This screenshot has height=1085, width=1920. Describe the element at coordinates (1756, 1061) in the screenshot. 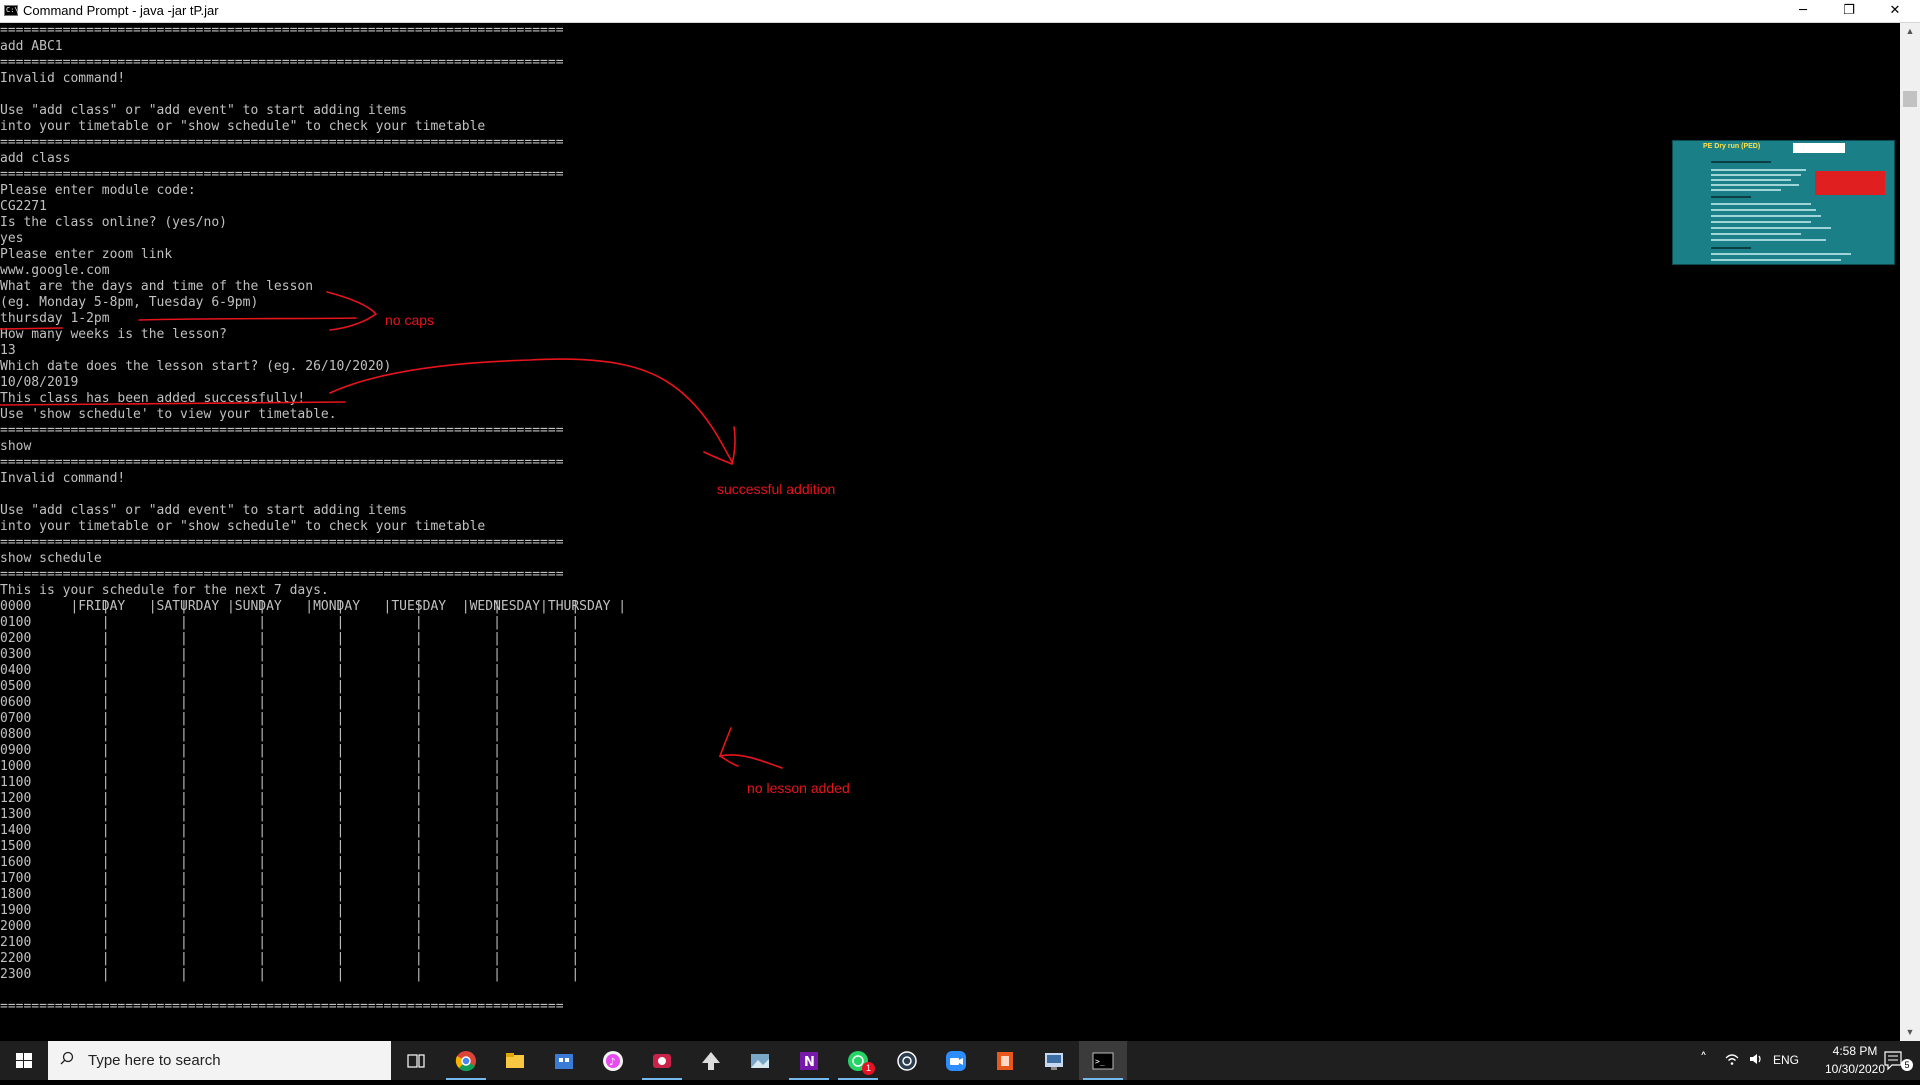

I see `volume-icon` at that location.